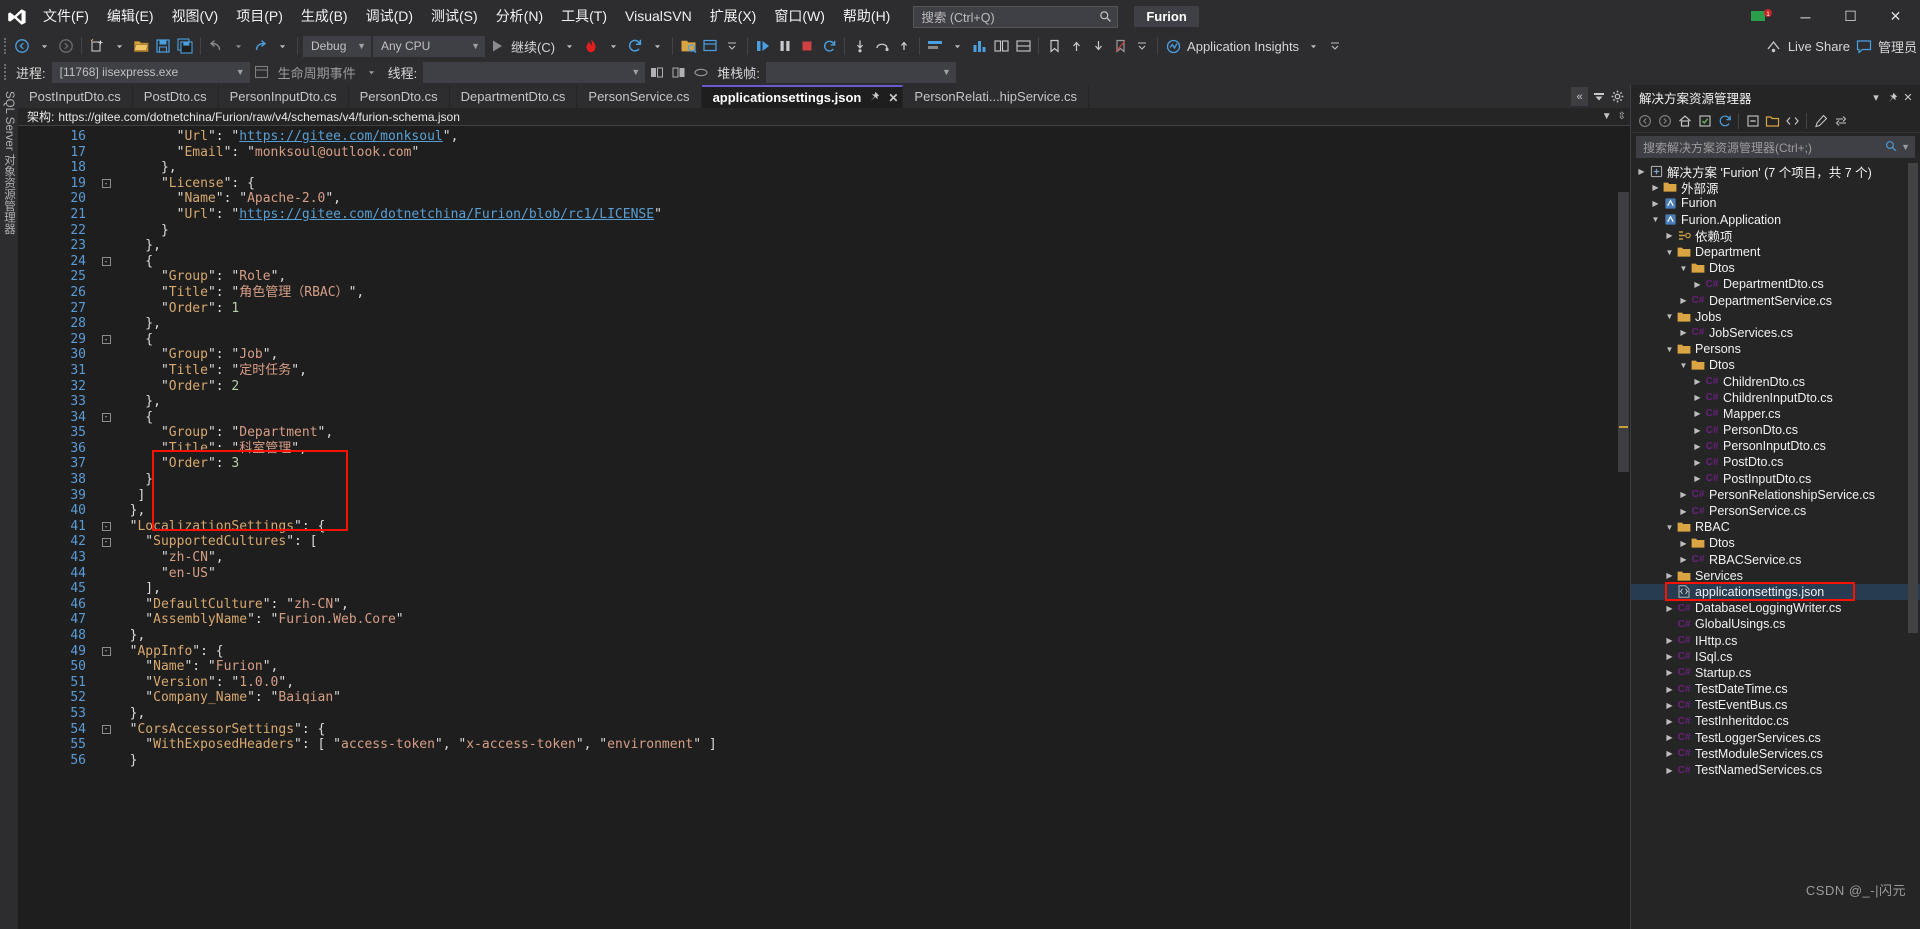  What do you see at coordinates (1054, 46) in the screenshot?
I see `bookmark-icon` at bounding box center [1054, 46].